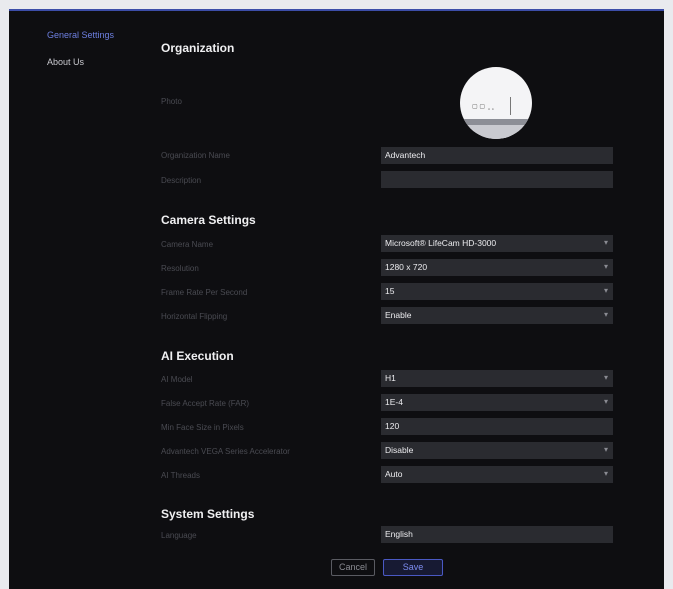 This screenshot has height=589, width=673. What do you see at coordinates (197, 356) in the screenshot?
I see `section-title-ai-execution: AI Execution` at bounding box center [197, 356].